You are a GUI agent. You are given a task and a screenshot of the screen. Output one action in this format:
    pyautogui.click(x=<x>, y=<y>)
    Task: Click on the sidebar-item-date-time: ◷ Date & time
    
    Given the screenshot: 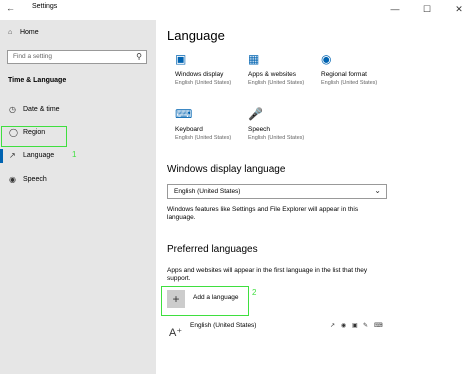 What is the action you would take?
    pyautogui.click(x=78, y=110)
    